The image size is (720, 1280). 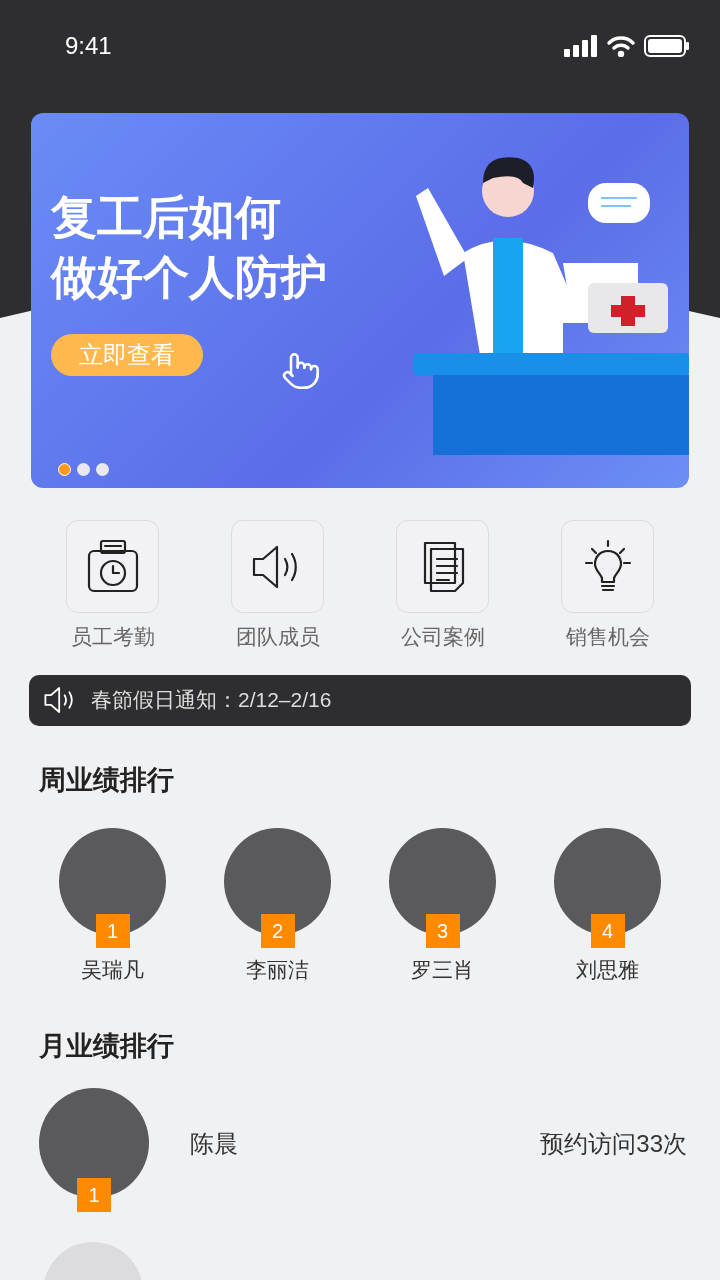 What do you see at coordinates (581, 46) in the screenshot?
I see `signal-icon` at bounding box center [581, 46].